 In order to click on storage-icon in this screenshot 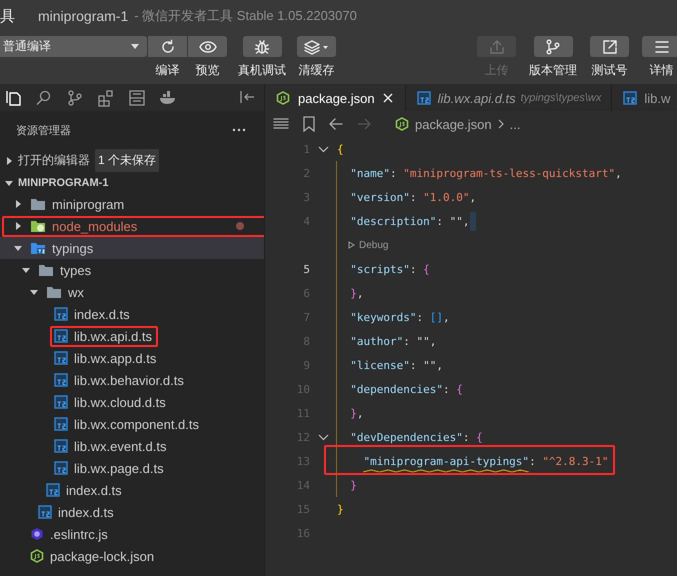, I will do `click(137, 98)`.